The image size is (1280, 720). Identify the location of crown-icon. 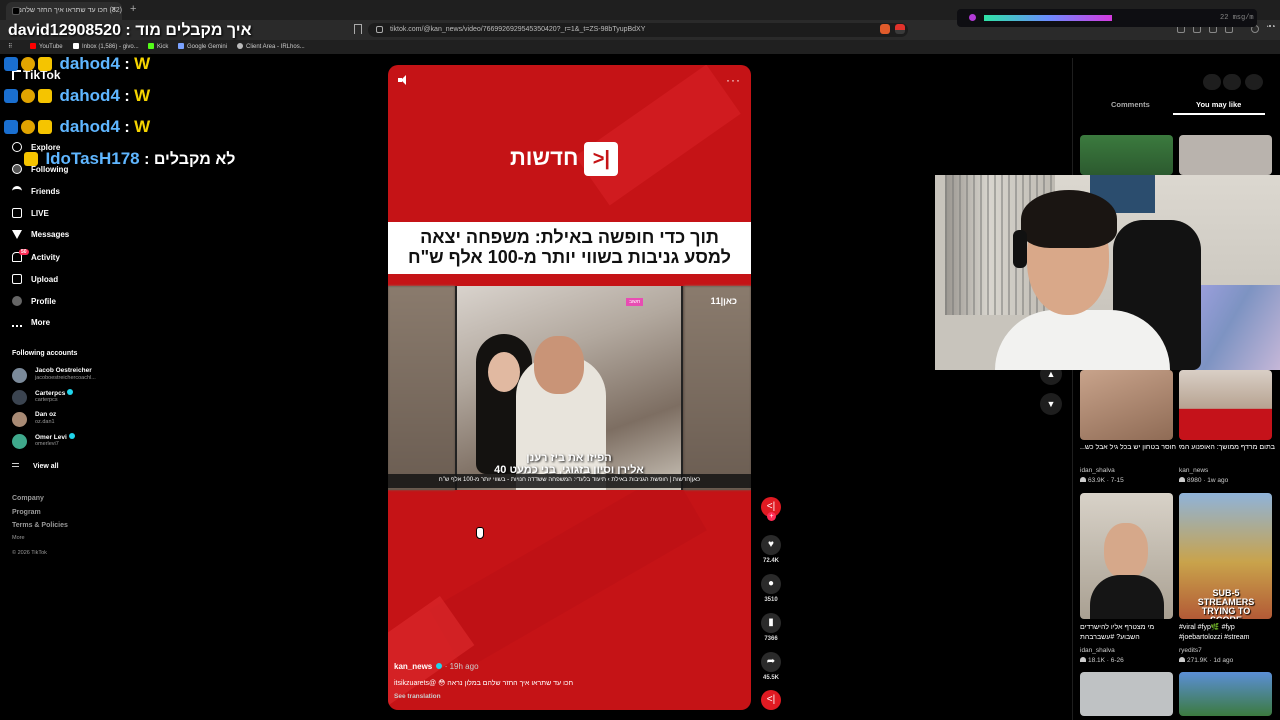
(31, 159).